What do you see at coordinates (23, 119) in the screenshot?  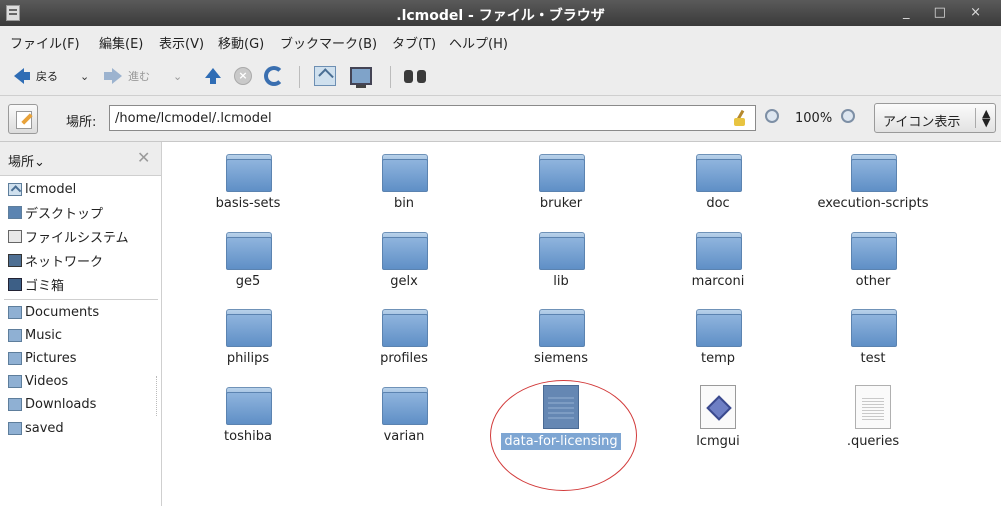 I see `location-edit-toggle-button` at bounding box center [23, 119].